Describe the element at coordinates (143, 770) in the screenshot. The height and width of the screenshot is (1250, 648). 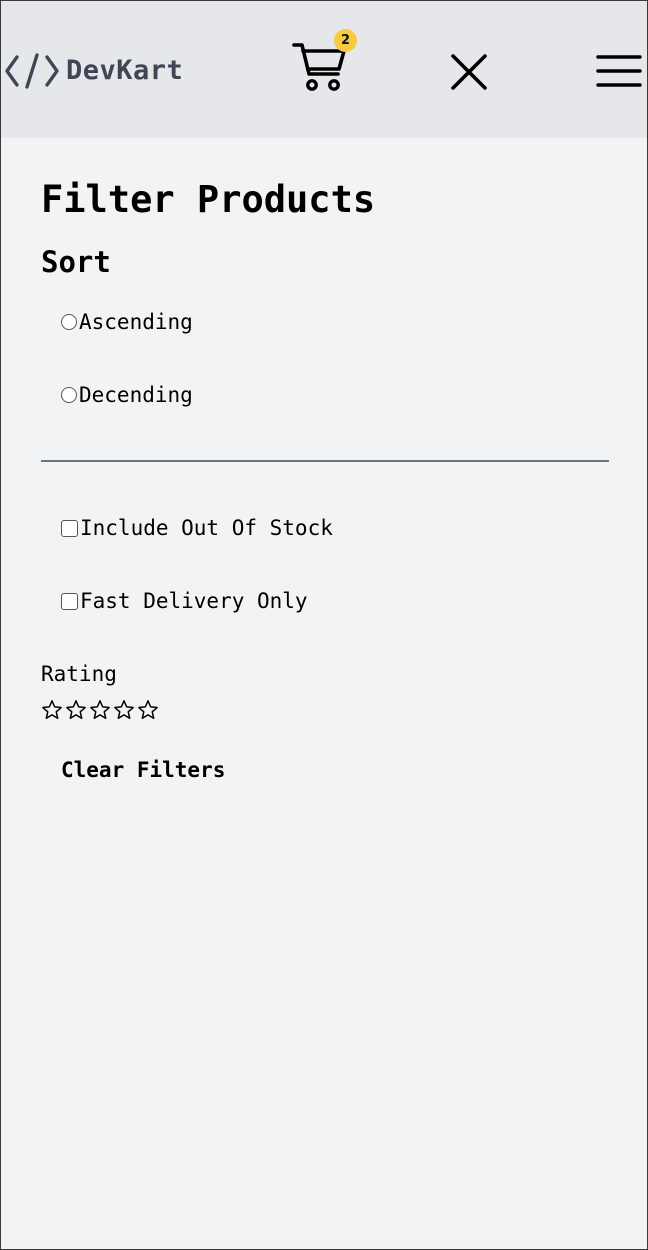
I see `clear-filters-button: Clear Filters` at that location.